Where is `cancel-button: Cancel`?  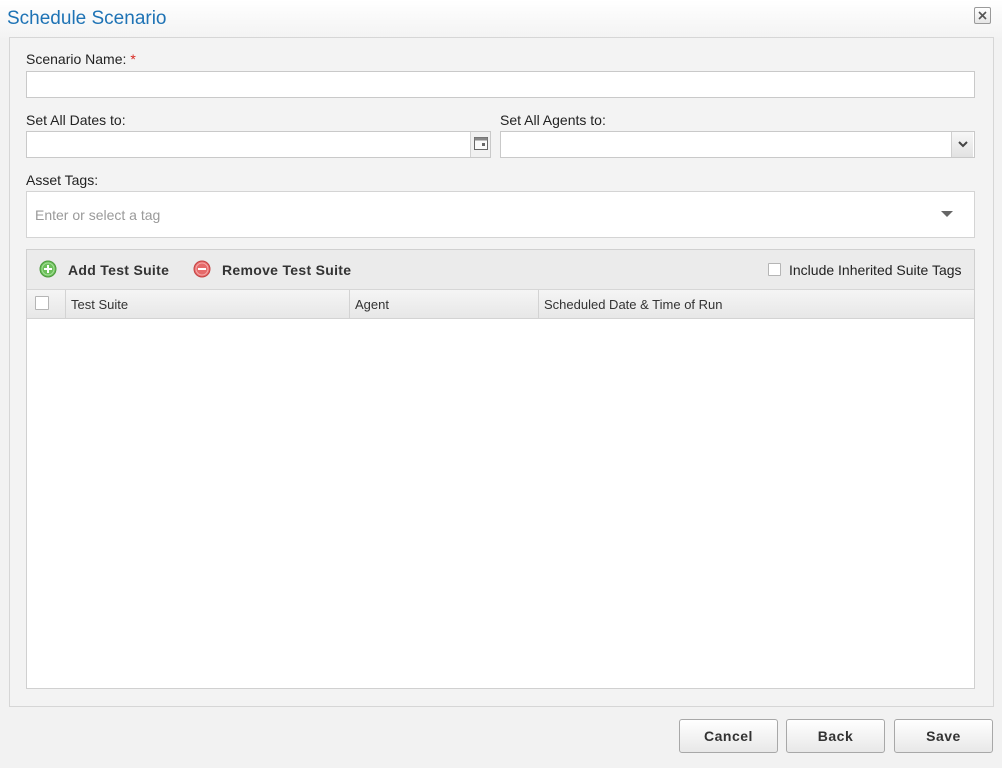
cancel-button: Cancel is located at coordinates (728, 736).